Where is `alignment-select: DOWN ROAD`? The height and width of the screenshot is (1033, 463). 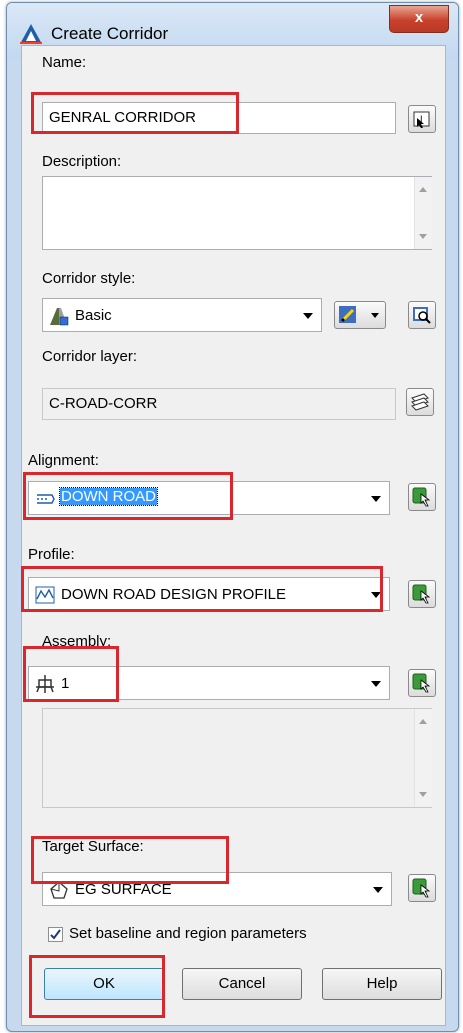
alignment-select: DOWN ROAD is located at coordinates (209, 498).